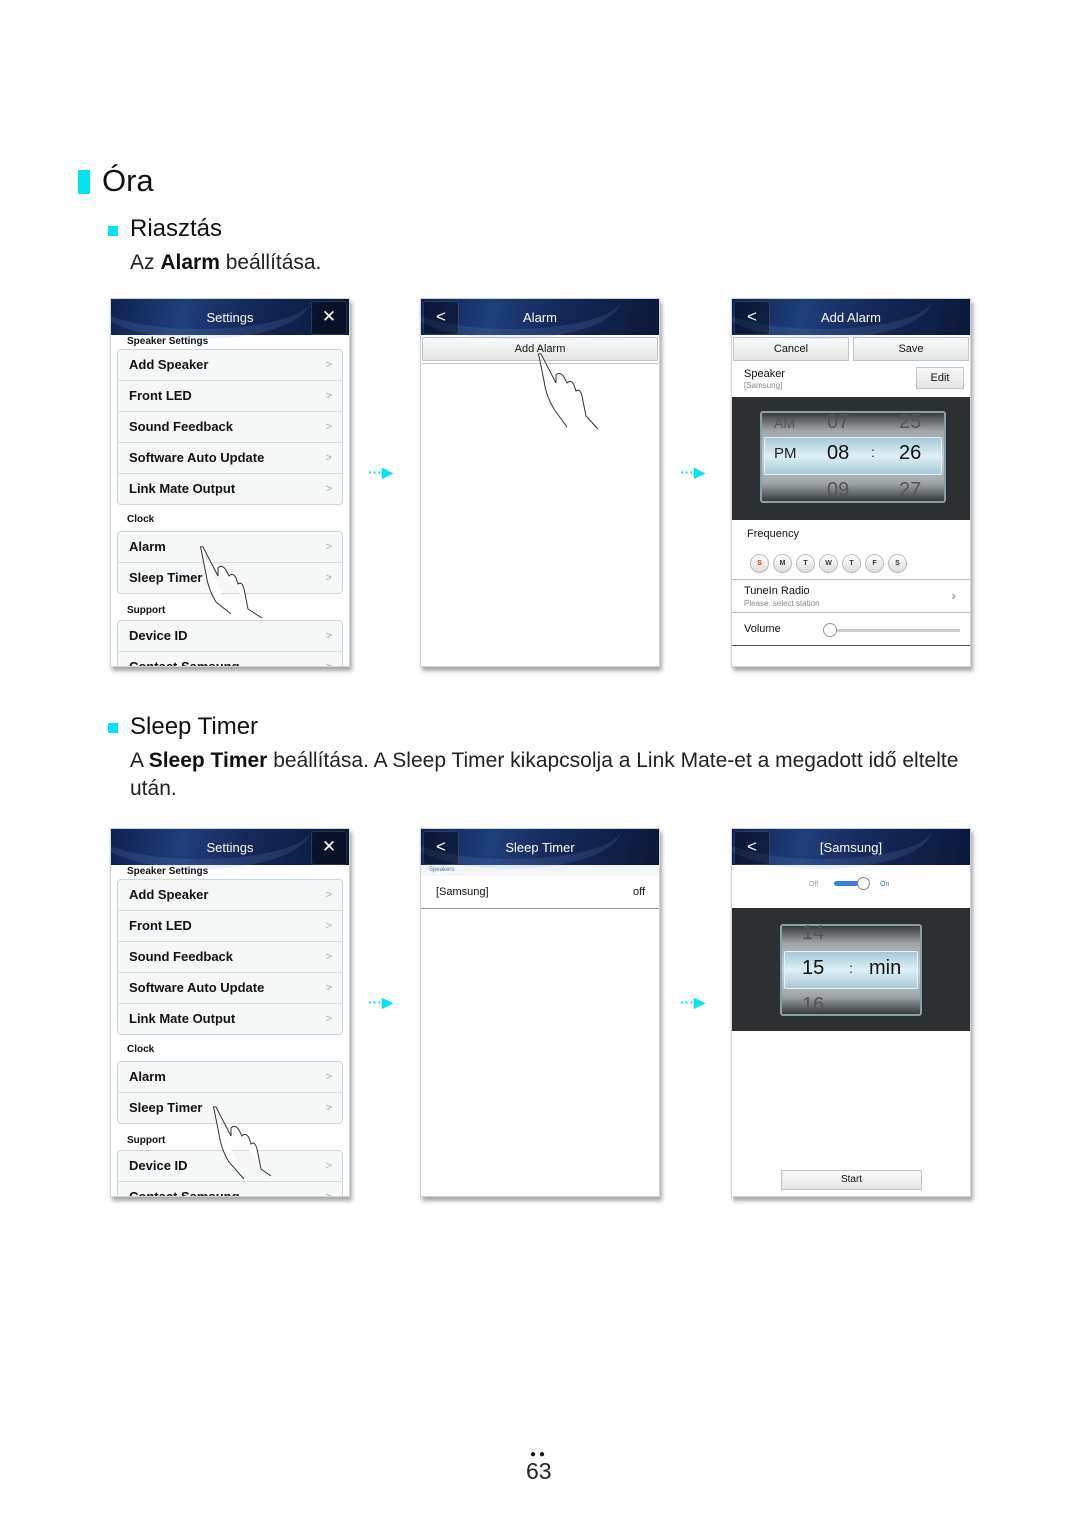 The height and width of the screenshot is (1527, 1080). What do you see at coordinates (851, 849) in the screenshot?
I see `sleep-detail-header: < [Samsung]` at bounding box center [851, 849].